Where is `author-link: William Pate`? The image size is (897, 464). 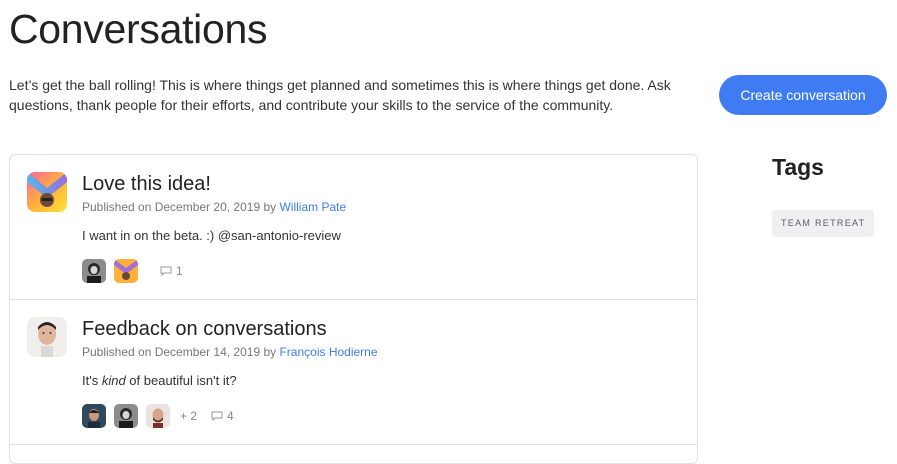 author-link: William Pate is located at coordinates (312, 207).